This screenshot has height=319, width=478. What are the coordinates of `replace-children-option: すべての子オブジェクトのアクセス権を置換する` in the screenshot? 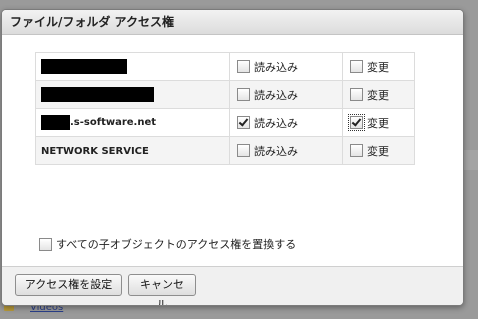 It's located at (167, 244).